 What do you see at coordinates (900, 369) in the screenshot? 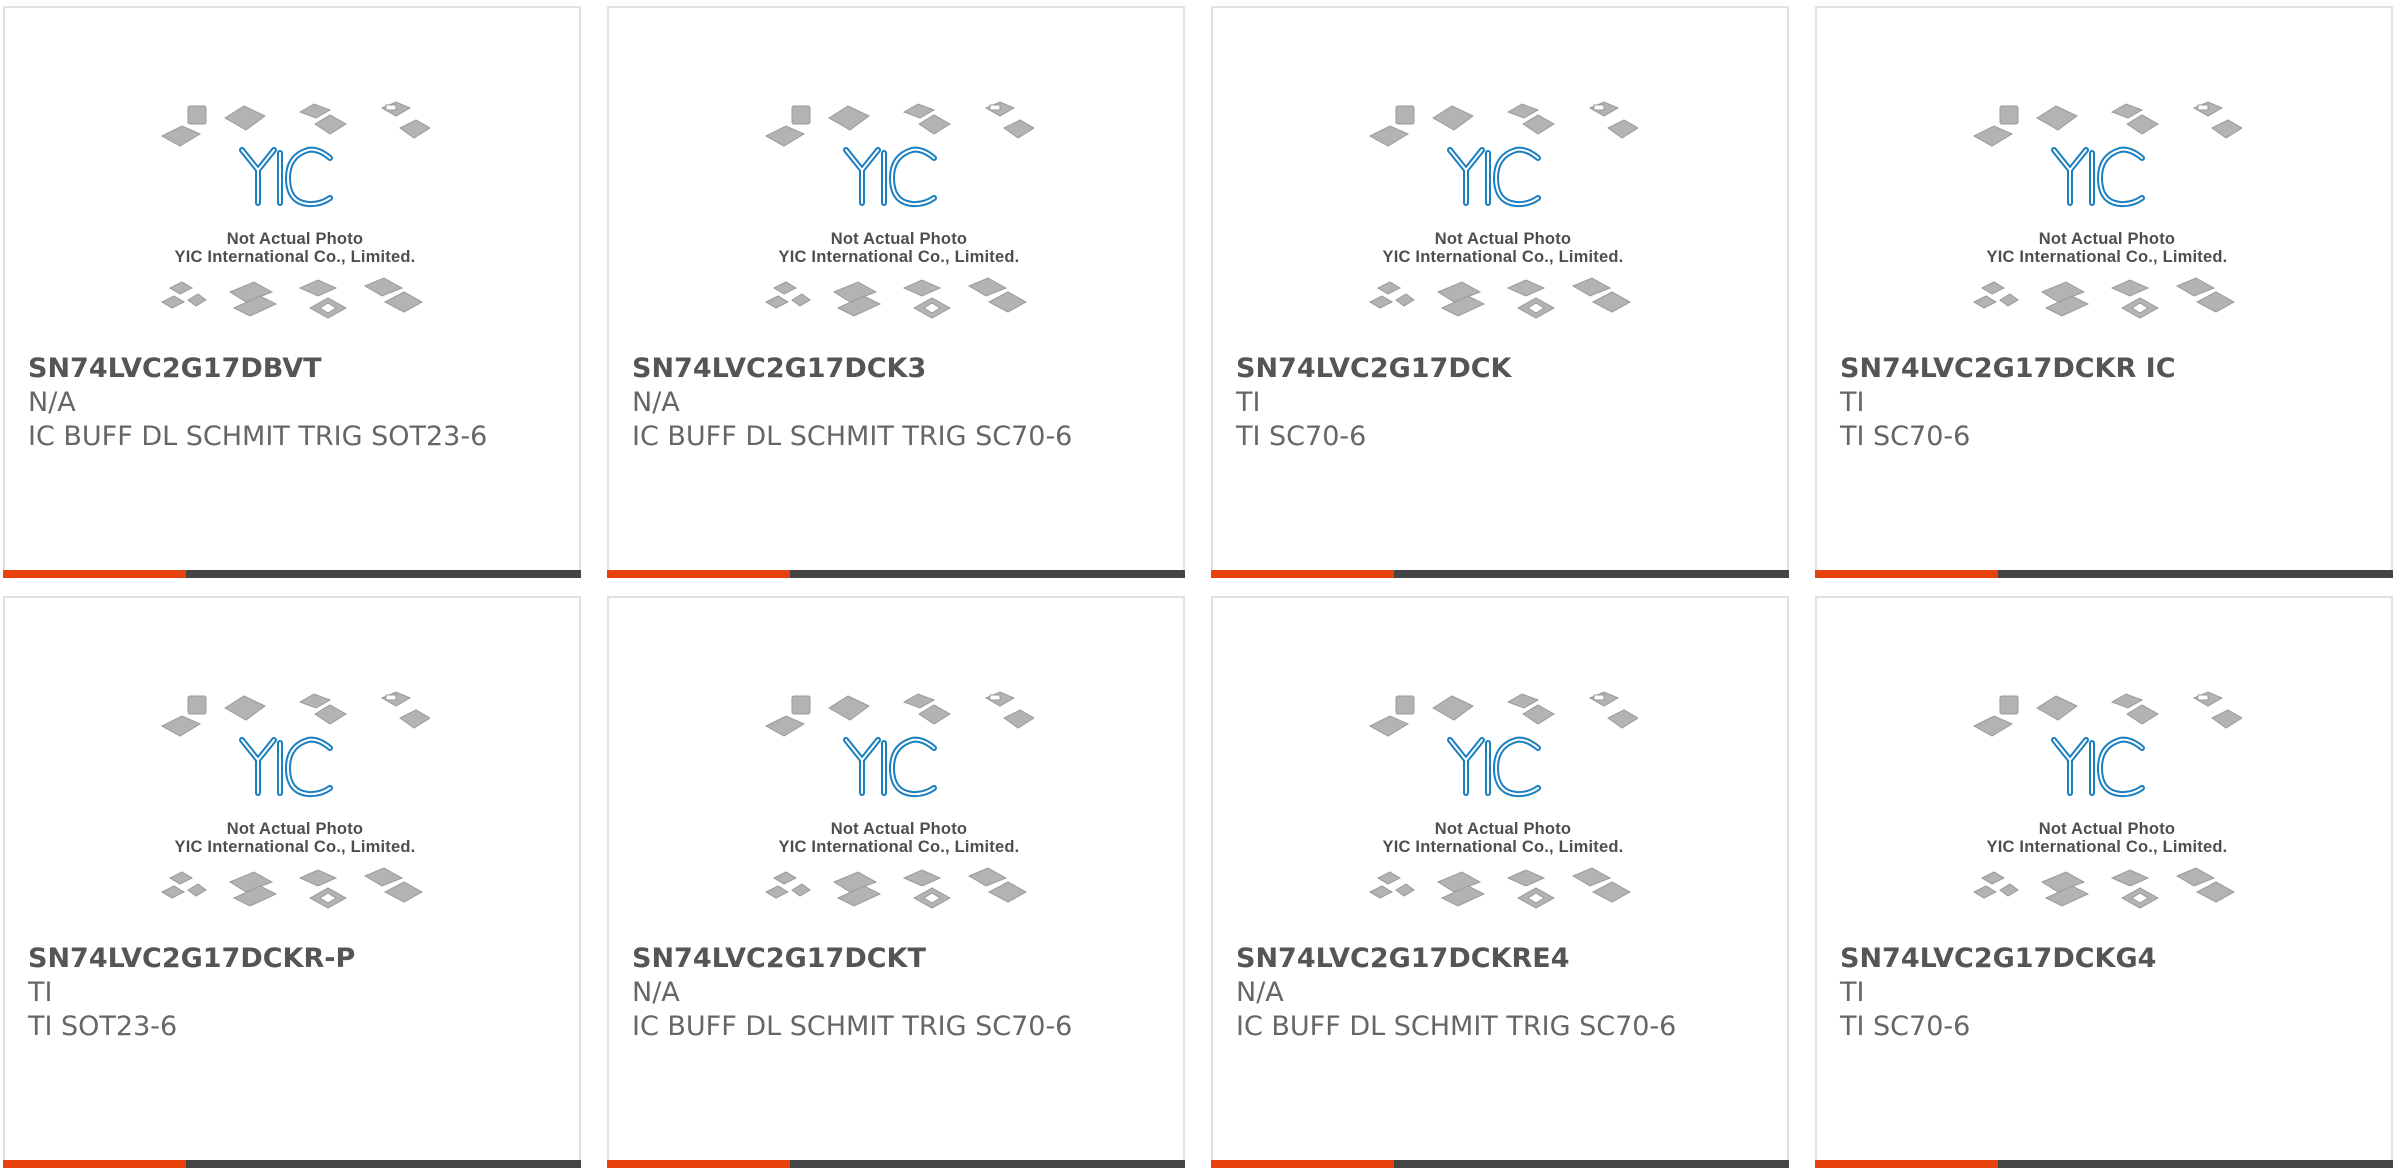
I see `product-part-number: SN74LVC2G17DCK3` at bounding box center [900, 369].